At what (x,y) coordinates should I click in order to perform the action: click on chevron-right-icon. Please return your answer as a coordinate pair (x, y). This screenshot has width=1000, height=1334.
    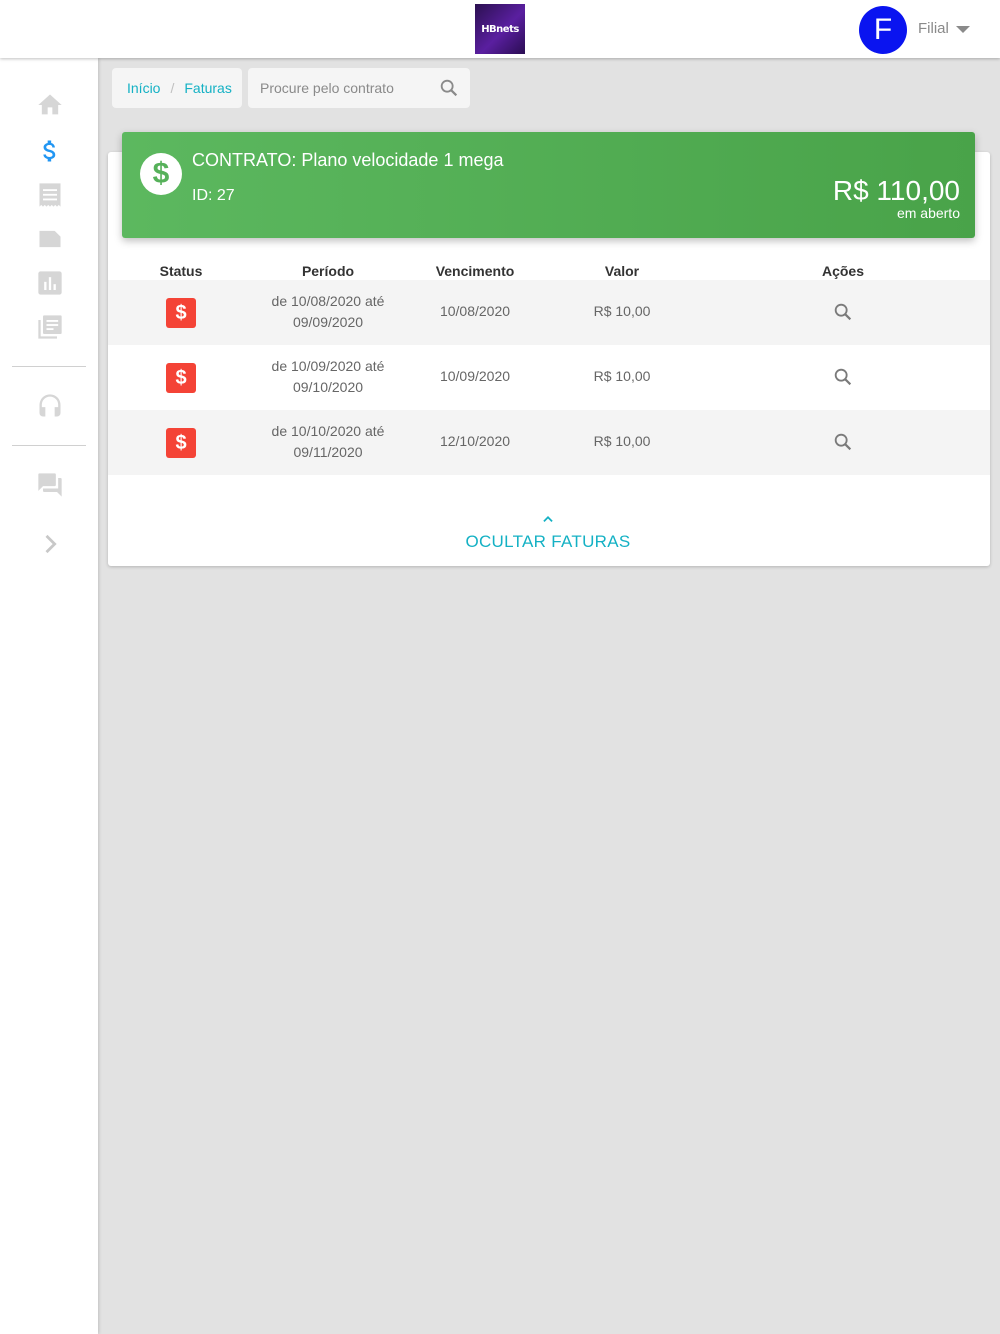
    Looking at the image, I should click on (50, 544).